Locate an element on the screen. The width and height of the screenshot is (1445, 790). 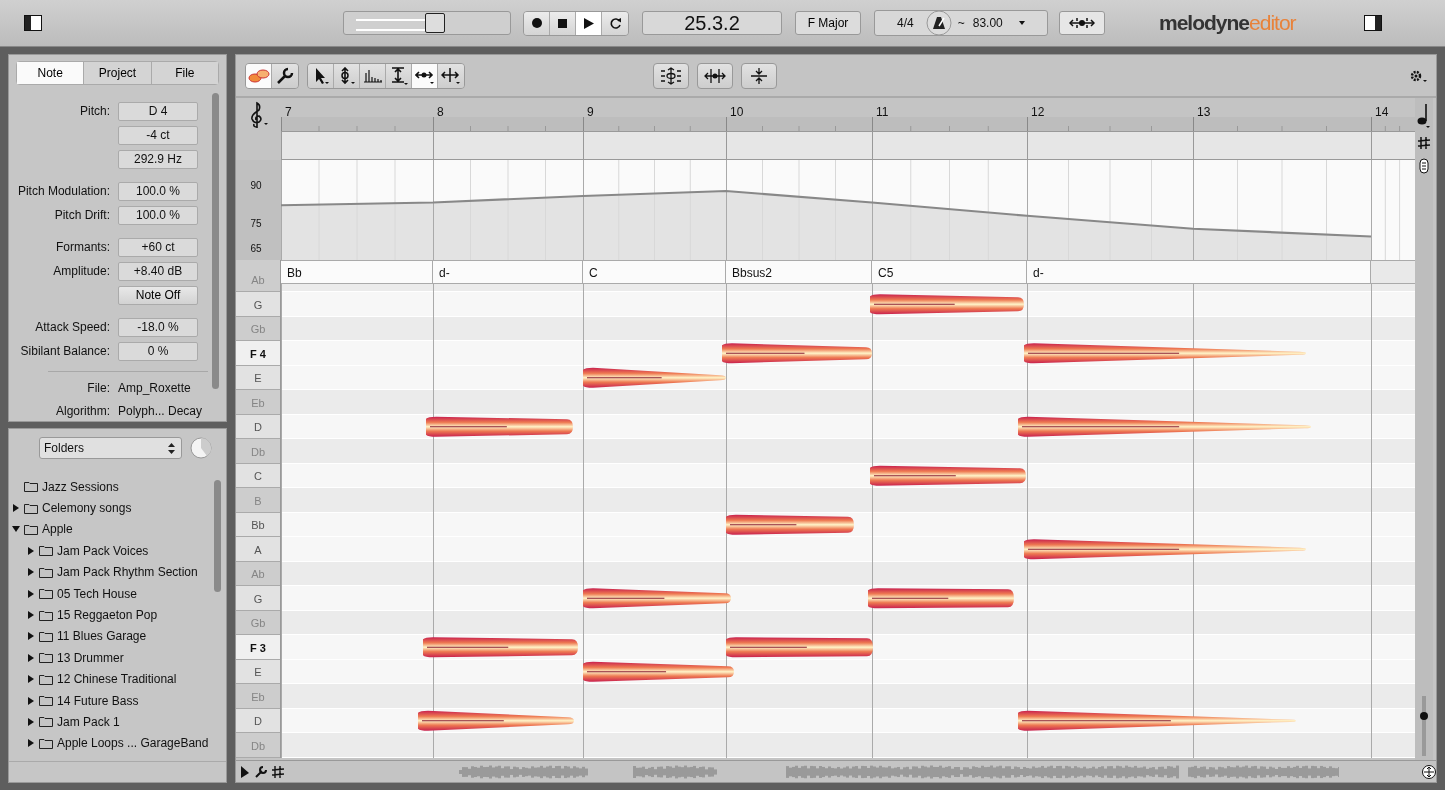
value-field: D 4 is located at coordinates (158, 111).